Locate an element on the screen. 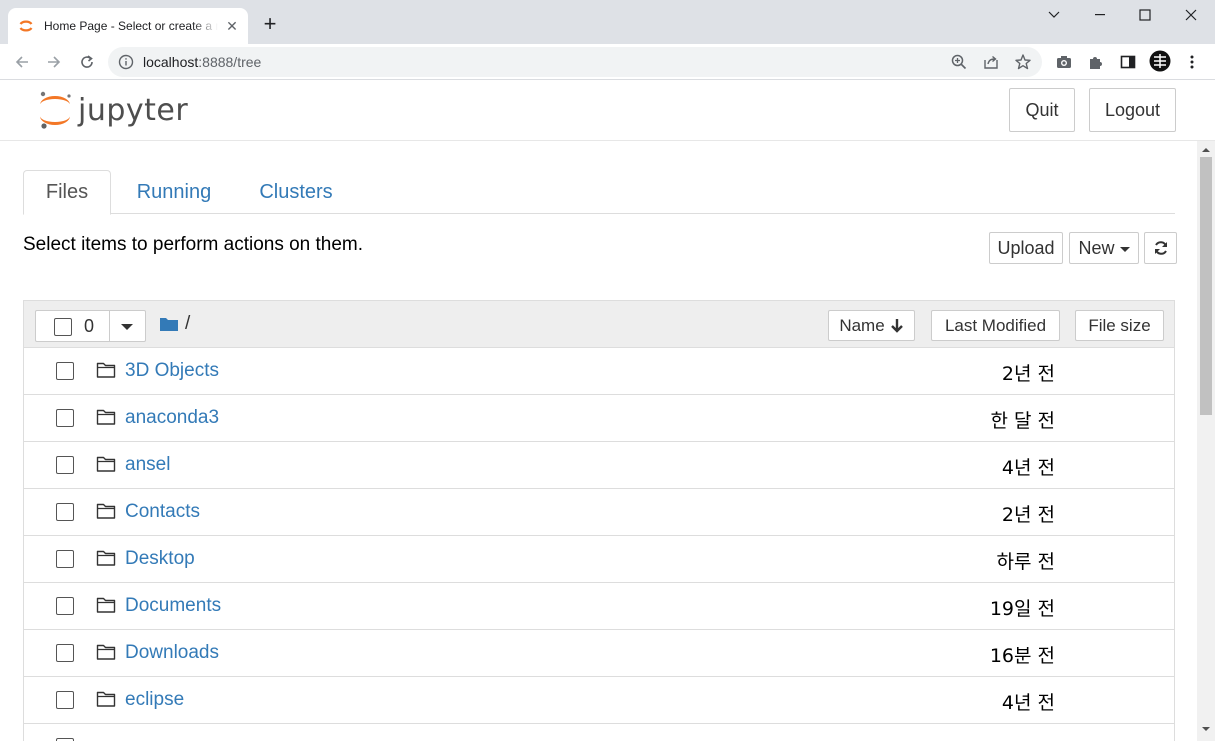 The width and height of the screenshot is (1215, 741). select-all-group: 0 is located at coordinates (90, 326).